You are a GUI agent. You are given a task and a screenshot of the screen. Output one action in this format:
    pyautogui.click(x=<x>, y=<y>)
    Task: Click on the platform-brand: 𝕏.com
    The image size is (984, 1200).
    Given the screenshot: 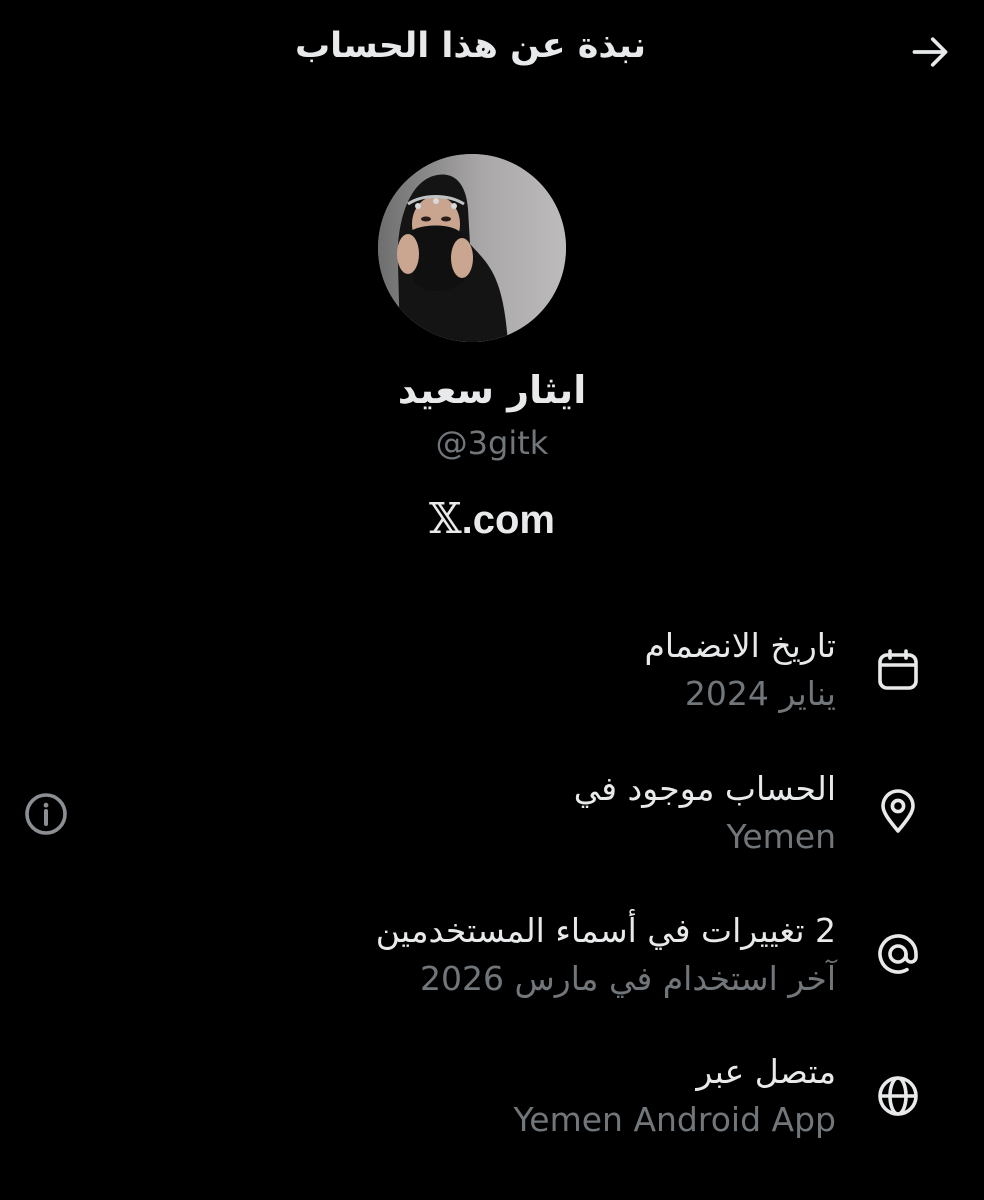 What is the action you would take?
    pyautogui.click(x=492, y=518)
    